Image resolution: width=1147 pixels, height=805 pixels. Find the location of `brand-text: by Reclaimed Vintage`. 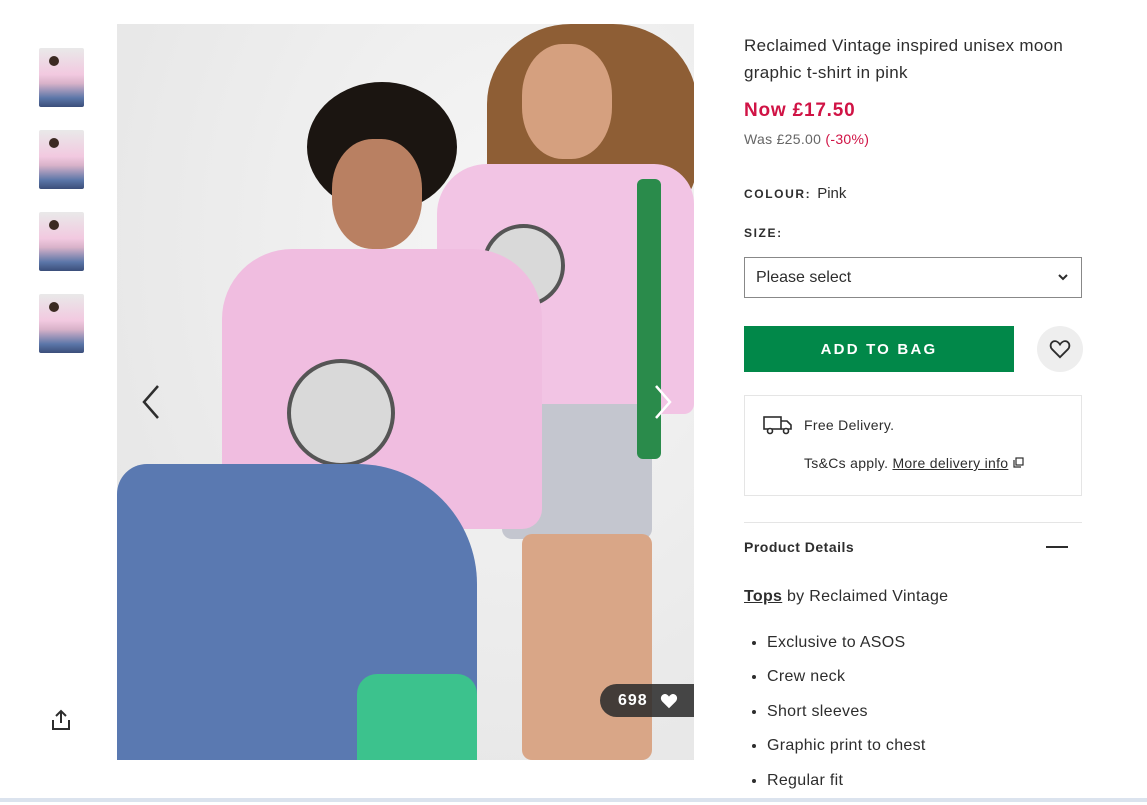

brand-text: by Reclaimed Vintage is located at coordinates (867, 596).